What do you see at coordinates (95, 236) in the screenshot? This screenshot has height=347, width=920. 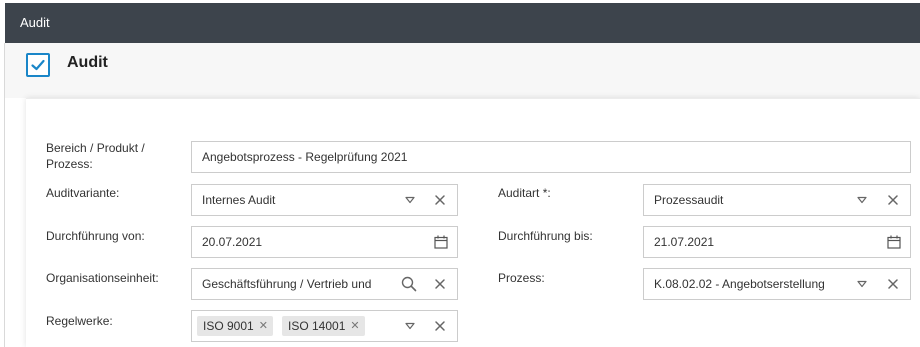 I see `durchfuehrung-von-label: Durchführung von:` at bounding box center [95, 236].